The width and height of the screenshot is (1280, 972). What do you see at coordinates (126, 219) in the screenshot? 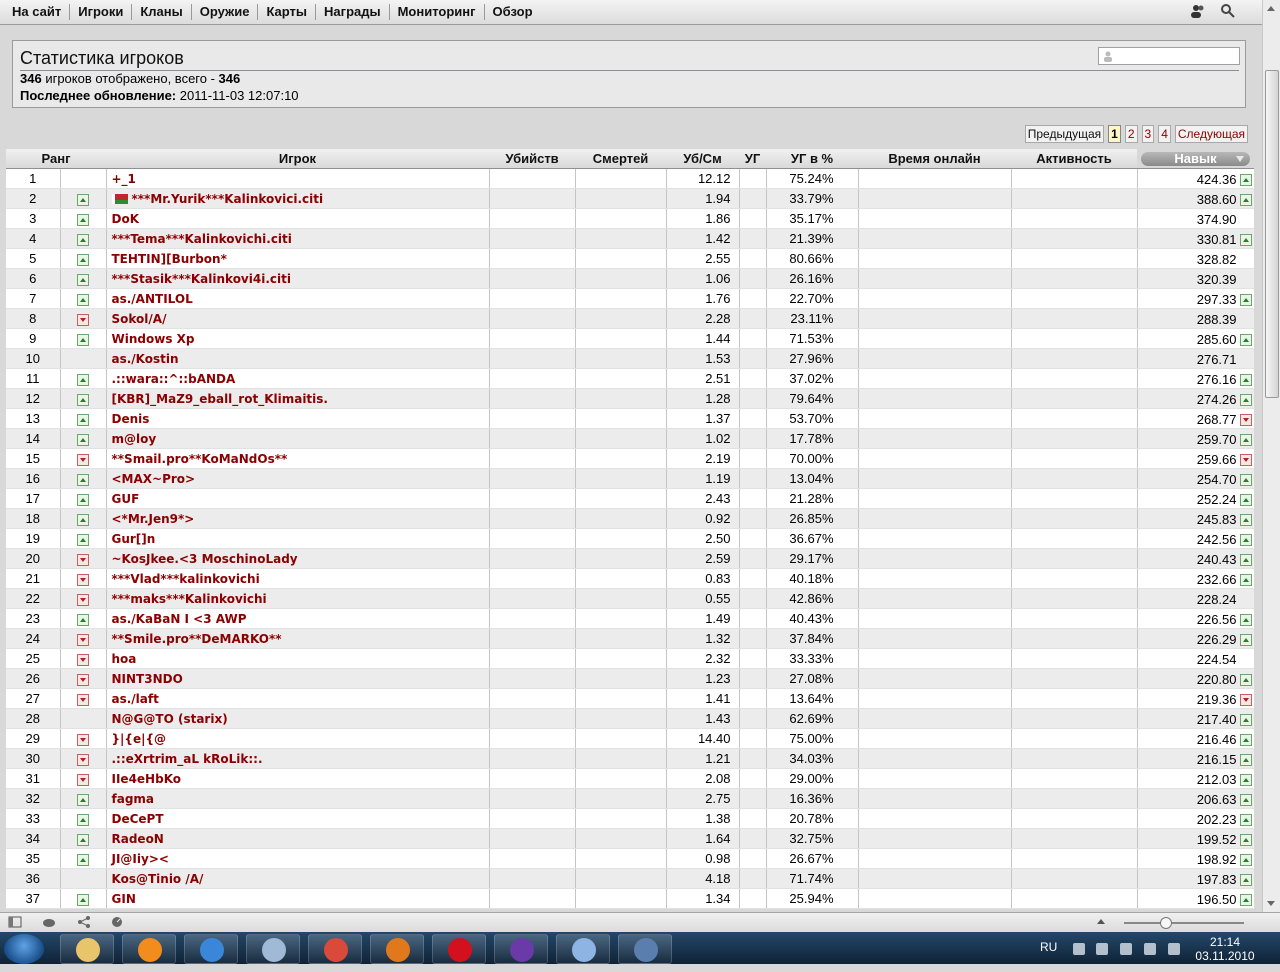
I see `player-name-link: DoK` at bounding box center [126, 219].